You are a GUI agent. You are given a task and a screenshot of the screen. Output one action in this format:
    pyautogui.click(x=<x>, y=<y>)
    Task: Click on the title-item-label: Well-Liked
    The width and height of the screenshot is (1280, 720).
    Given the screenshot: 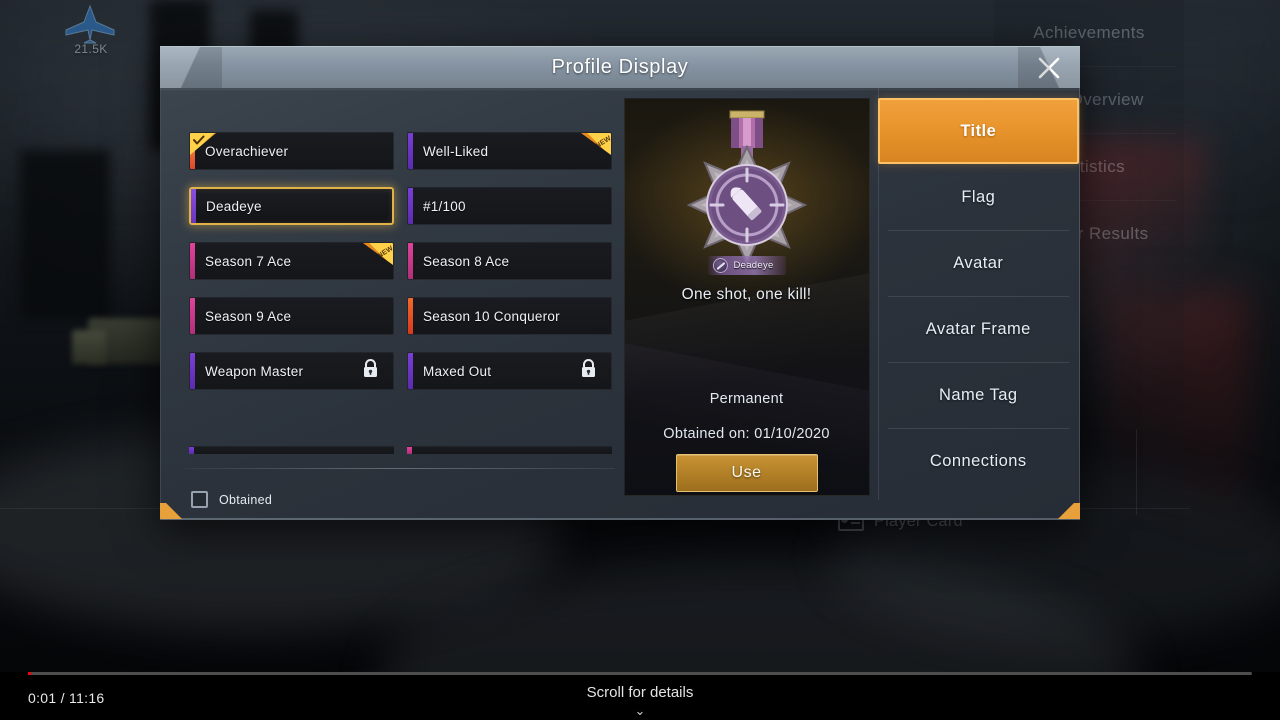 What is the action you would take?
    pyautogui.click(x=456, y=151)
    